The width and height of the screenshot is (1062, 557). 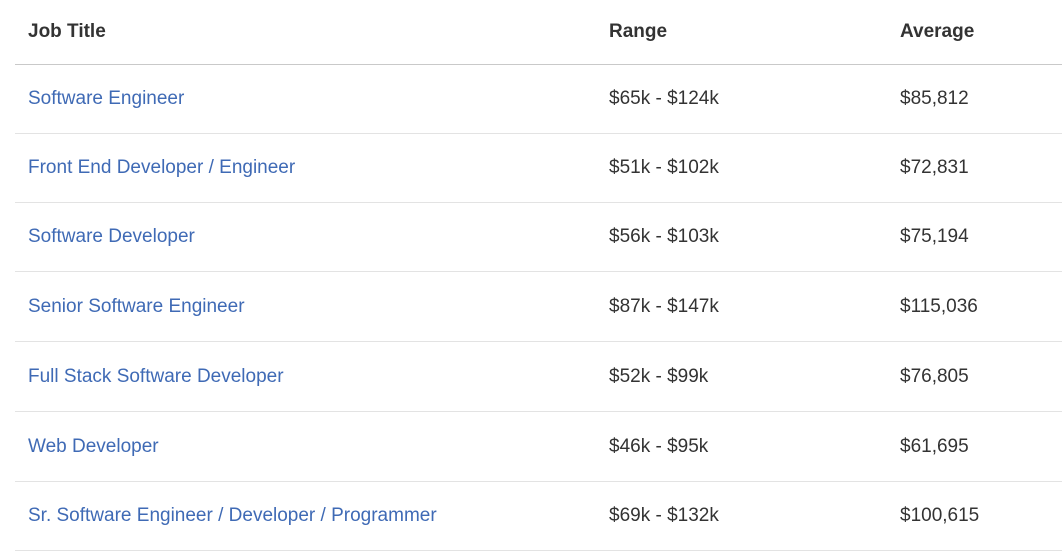 What do you see at coordinates (974, 376) in the screenshot?
I see `average-cell: $76,805` at bounding box center [974, 376].